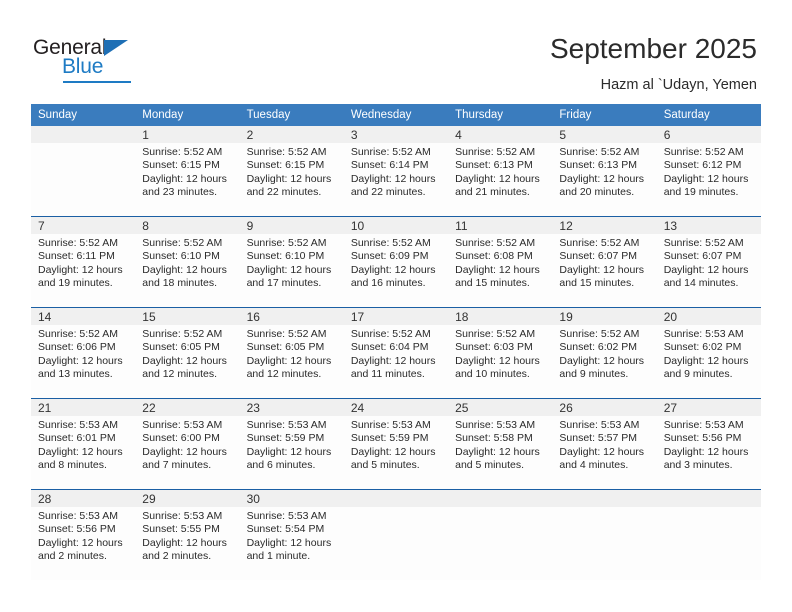 This screenshot has width=792, height=612. I want to click on day-cell-inner, so click(604, 534).